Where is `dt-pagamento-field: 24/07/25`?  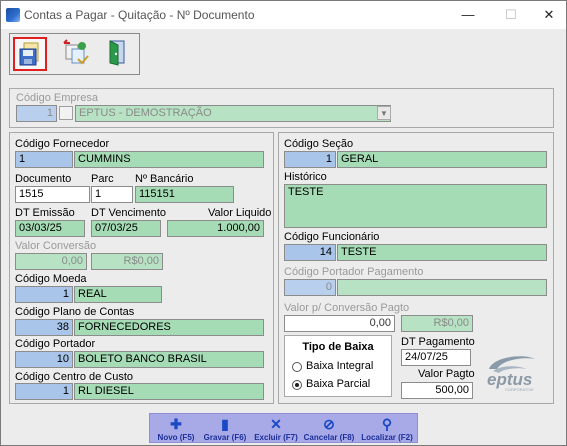
dt-pagamento-field: 24/07/25 is located at coordinates (436, 357).